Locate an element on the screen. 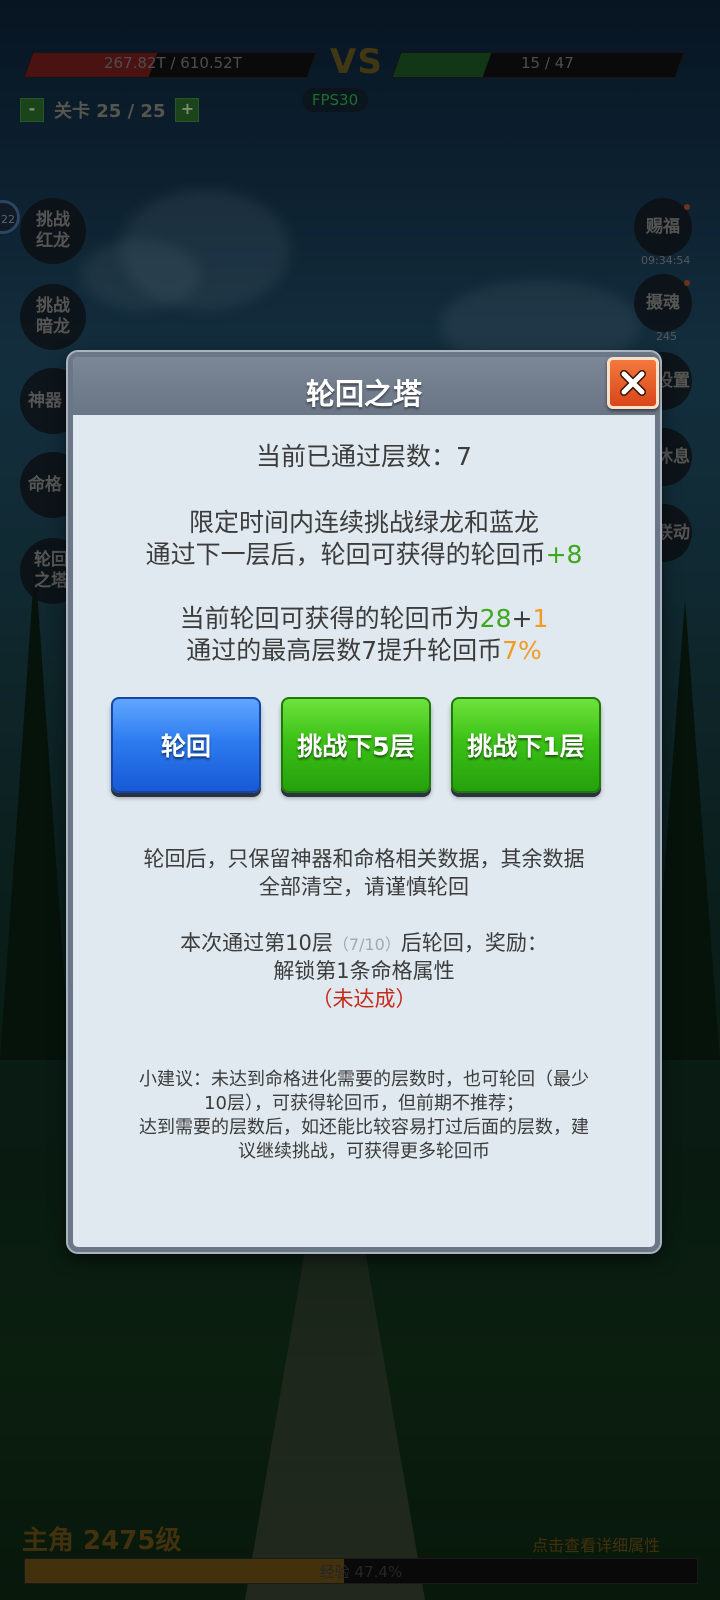 The image size is (720, 1600). next-floor-reward-label: 通过下一层后，轮回可获得的轮回币 is located at coordinates (345, 554).